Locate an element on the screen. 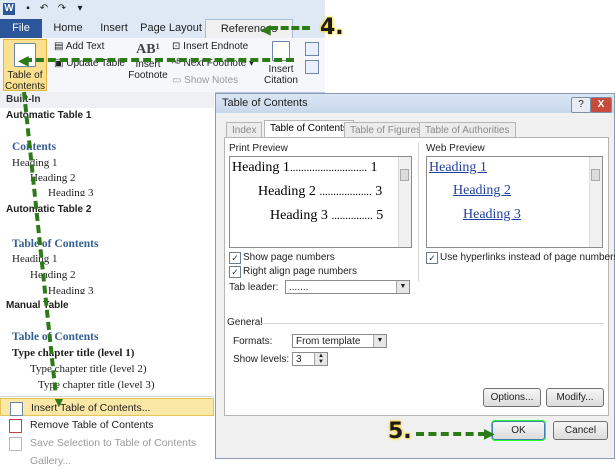  use-hyperlinks-label: Use hyperlinks instead of page numbers is located at coordinates (527, 257).